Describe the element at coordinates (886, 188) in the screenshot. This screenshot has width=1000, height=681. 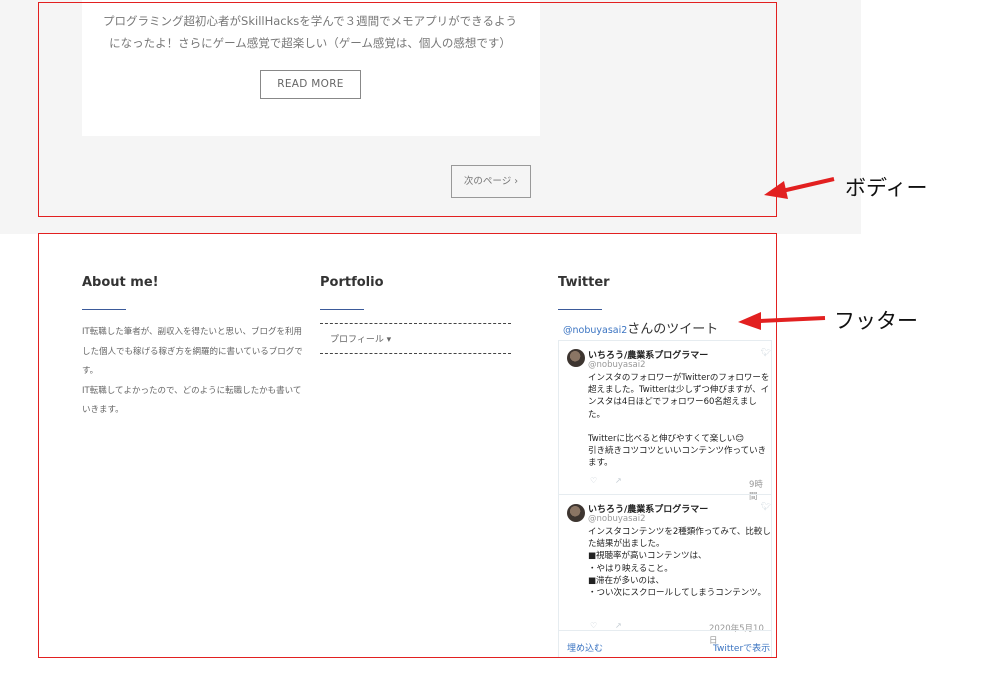
I see `body-annotation-label: ボディー` at that location.